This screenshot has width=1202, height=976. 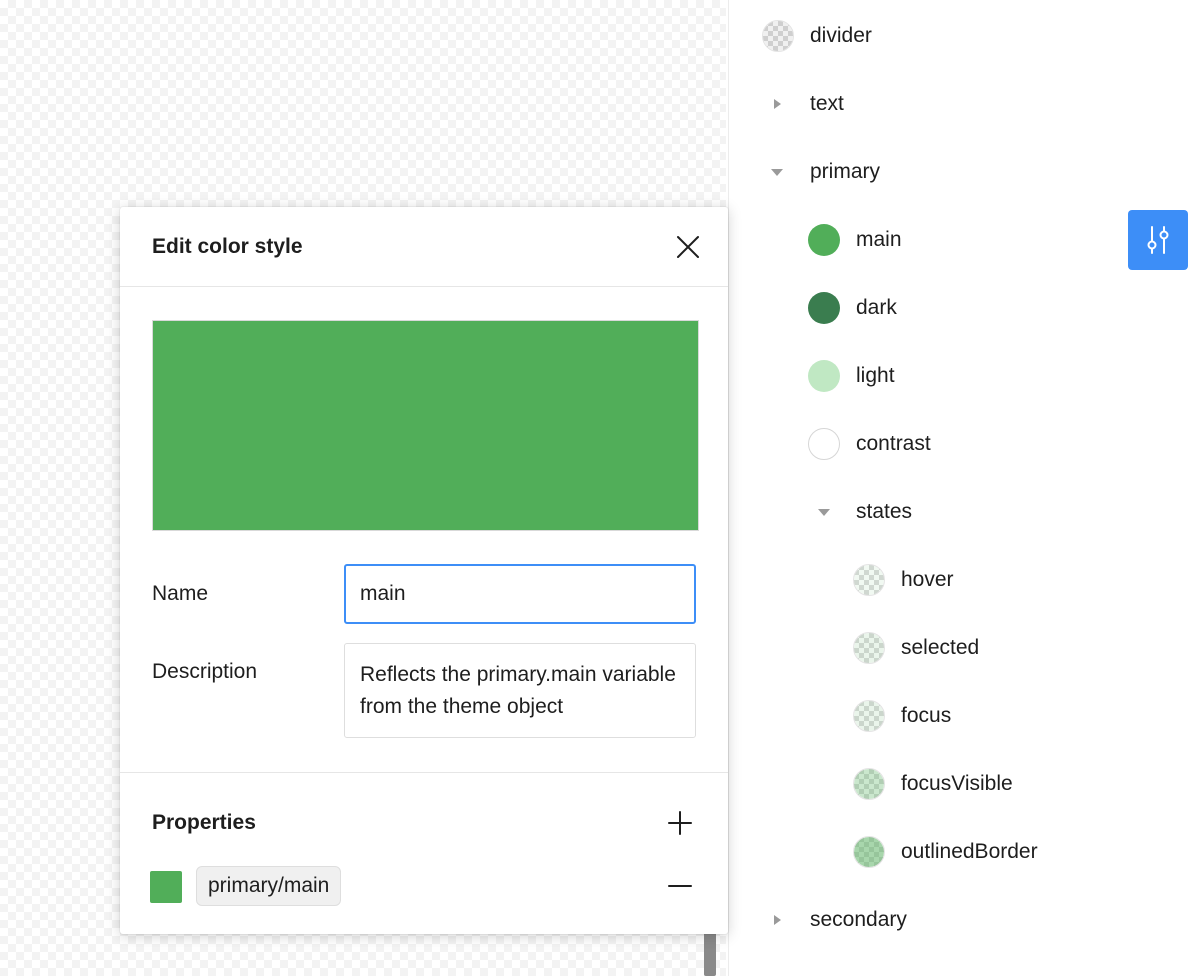 I want to click on style-group-label: text, so click(x=827, y=103).